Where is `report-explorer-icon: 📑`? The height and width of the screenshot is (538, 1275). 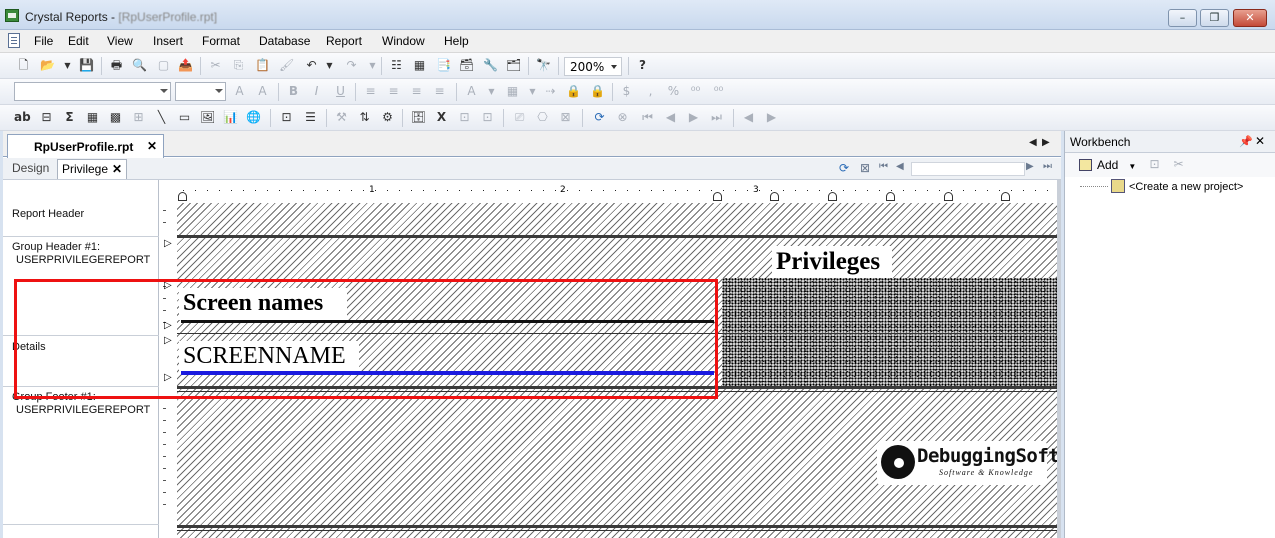 report-explorer-icon: 📑 is located at coordinates (443, 65).